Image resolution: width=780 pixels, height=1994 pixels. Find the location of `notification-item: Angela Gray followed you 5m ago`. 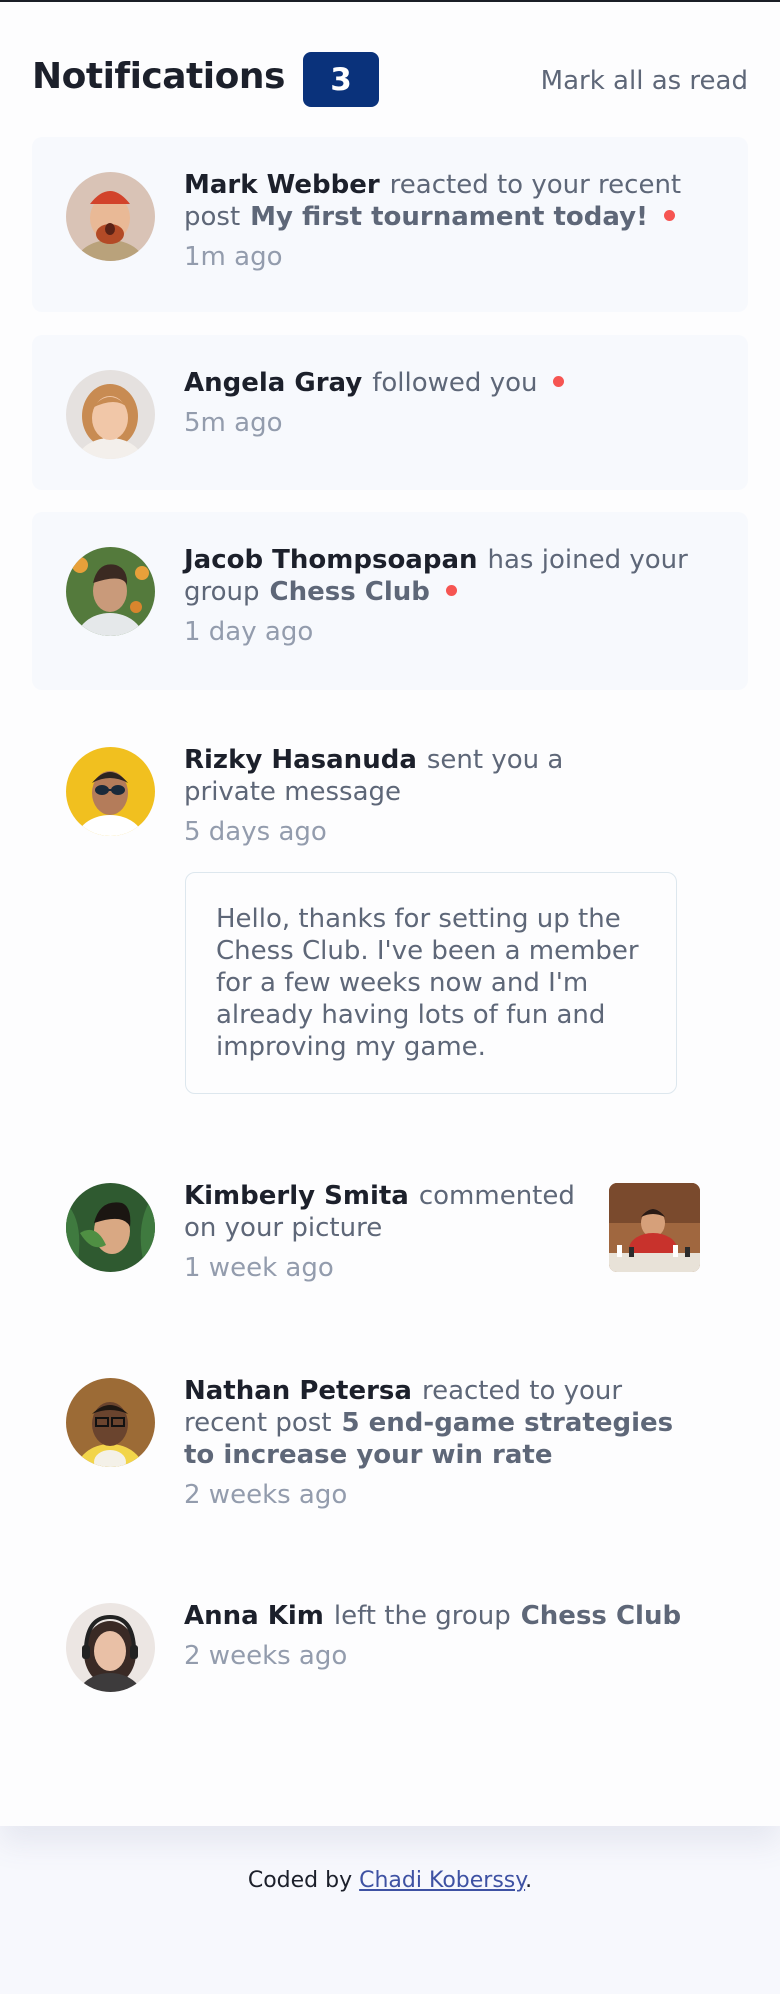

notification-item: Angela Gray followed you 5m ago is located at coordinates (390, 412).